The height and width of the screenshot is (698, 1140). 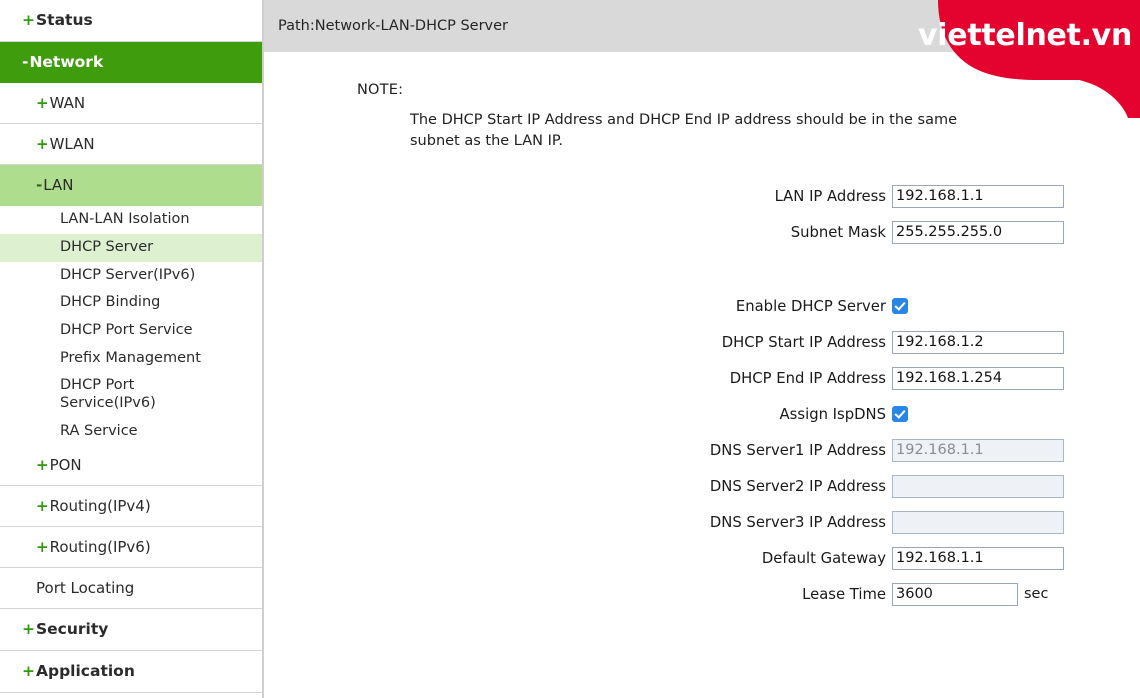 What do you see at coordinates (702, 232) in the screenshot?
I see `field-row-subnet-mask: Subnet Mask` at bounding box center [702, 232].